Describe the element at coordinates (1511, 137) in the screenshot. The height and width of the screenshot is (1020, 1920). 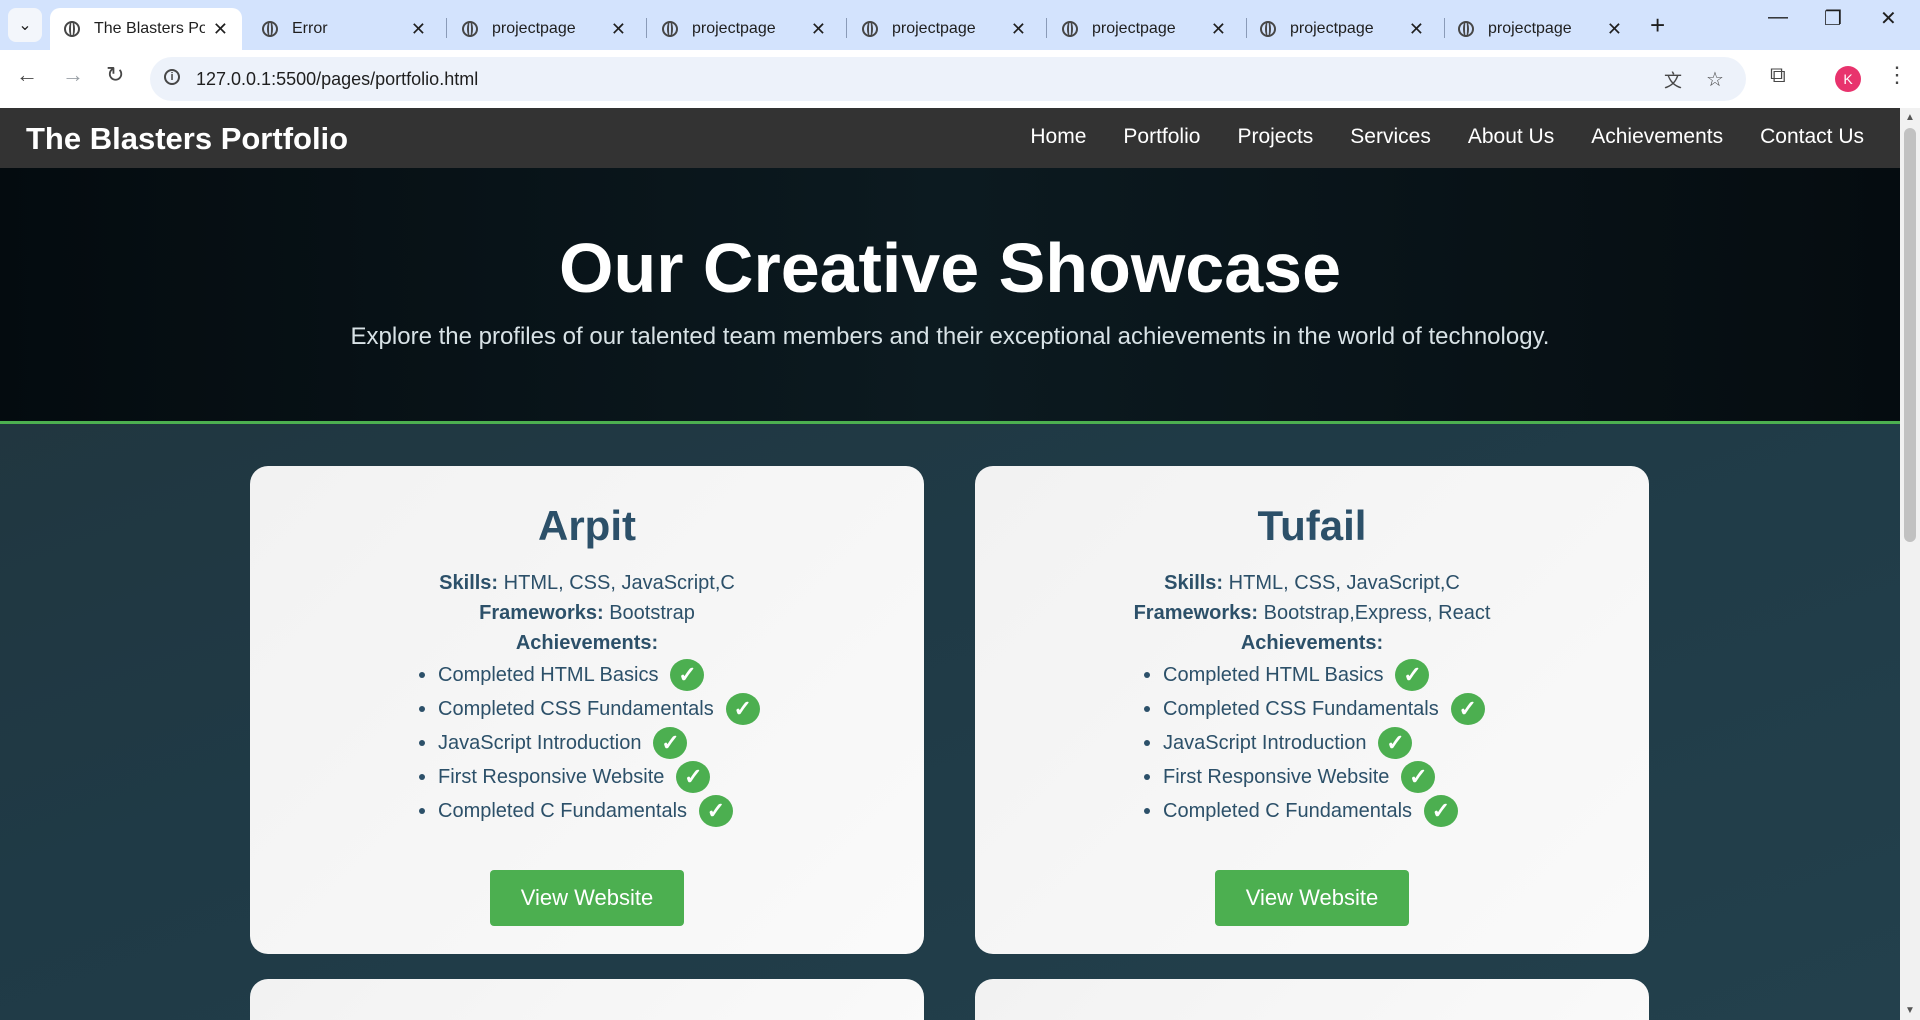
I see `nav-link-about-us: About Us` at that location.